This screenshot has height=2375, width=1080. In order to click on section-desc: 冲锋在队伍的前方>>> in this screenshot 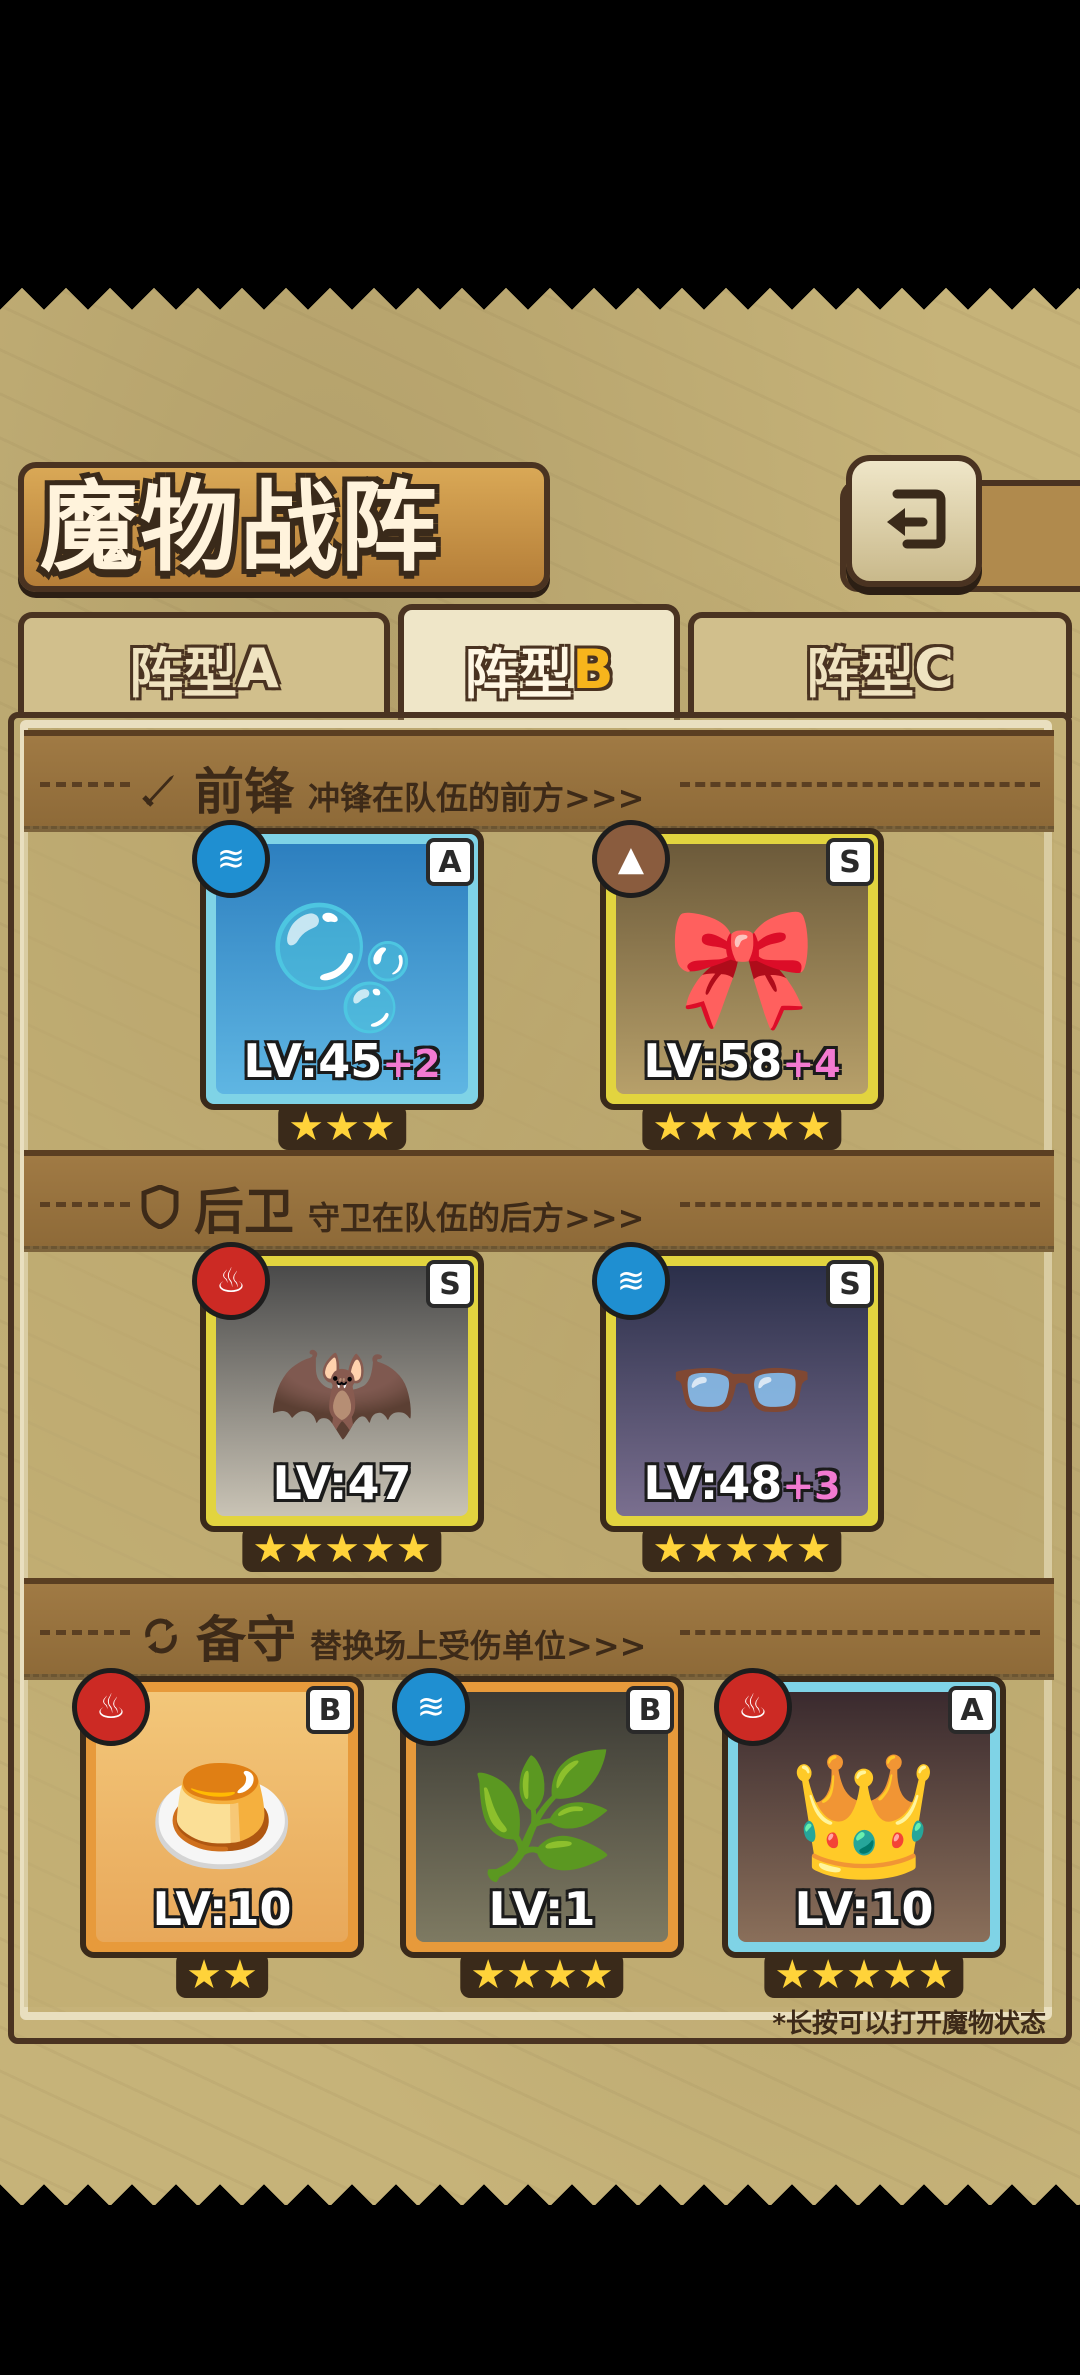, I will do `click(476, 798)`.